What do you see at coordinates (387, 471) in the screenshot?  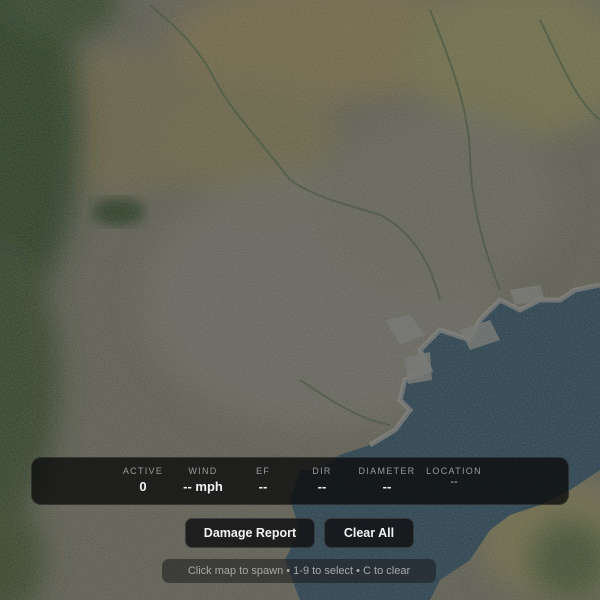 I see `stat-label: DIAMETER` at bounding box center [387, 471].